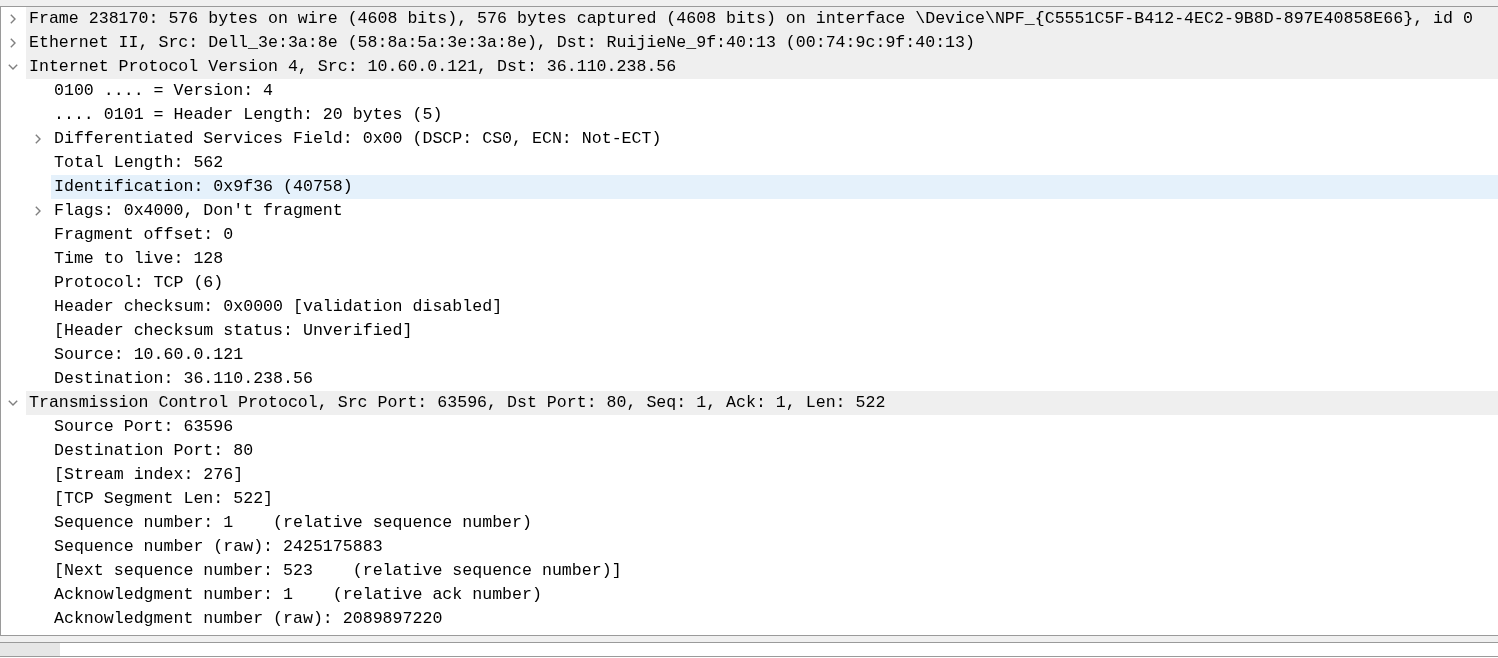  I want to click on tree-item: 0100 .... = Version: 4, so click(164, 91).